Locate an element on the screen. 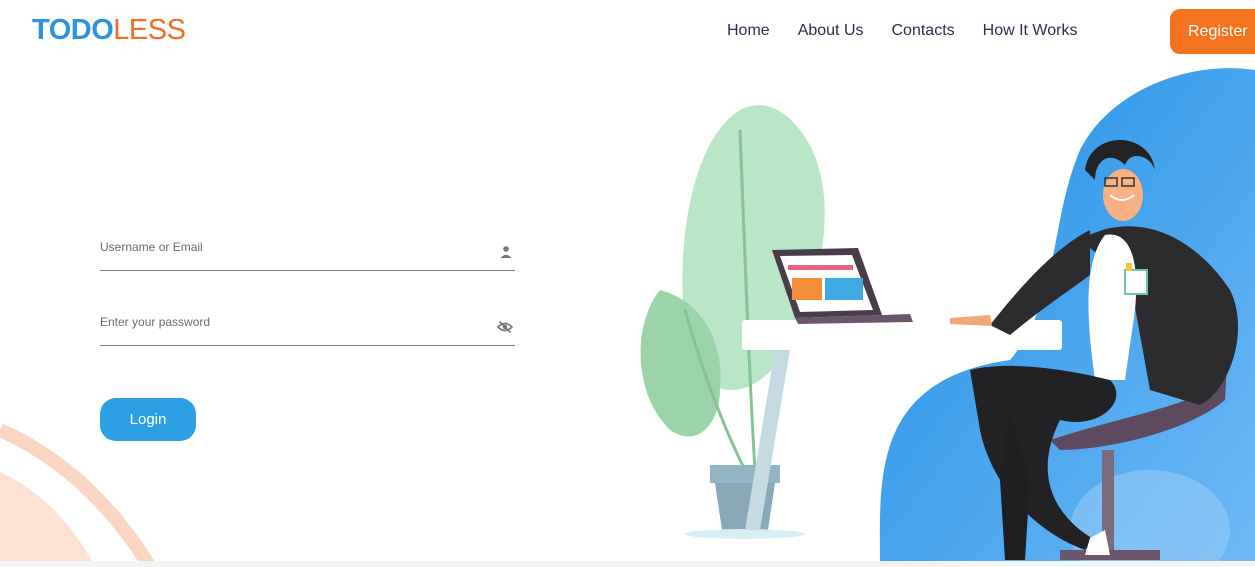  nav-about-us: About Us is located at coordinates (831, 31).